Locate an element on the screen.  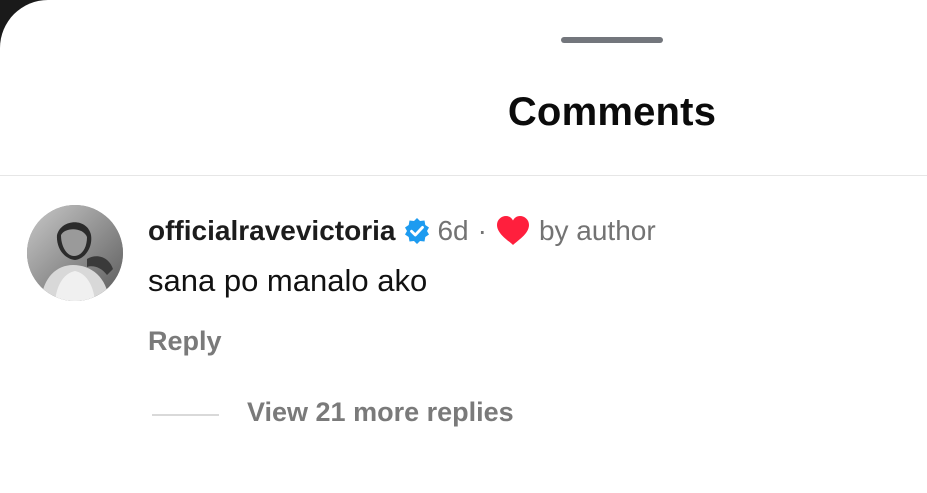
replies-line is located at coordinates (185, 415).